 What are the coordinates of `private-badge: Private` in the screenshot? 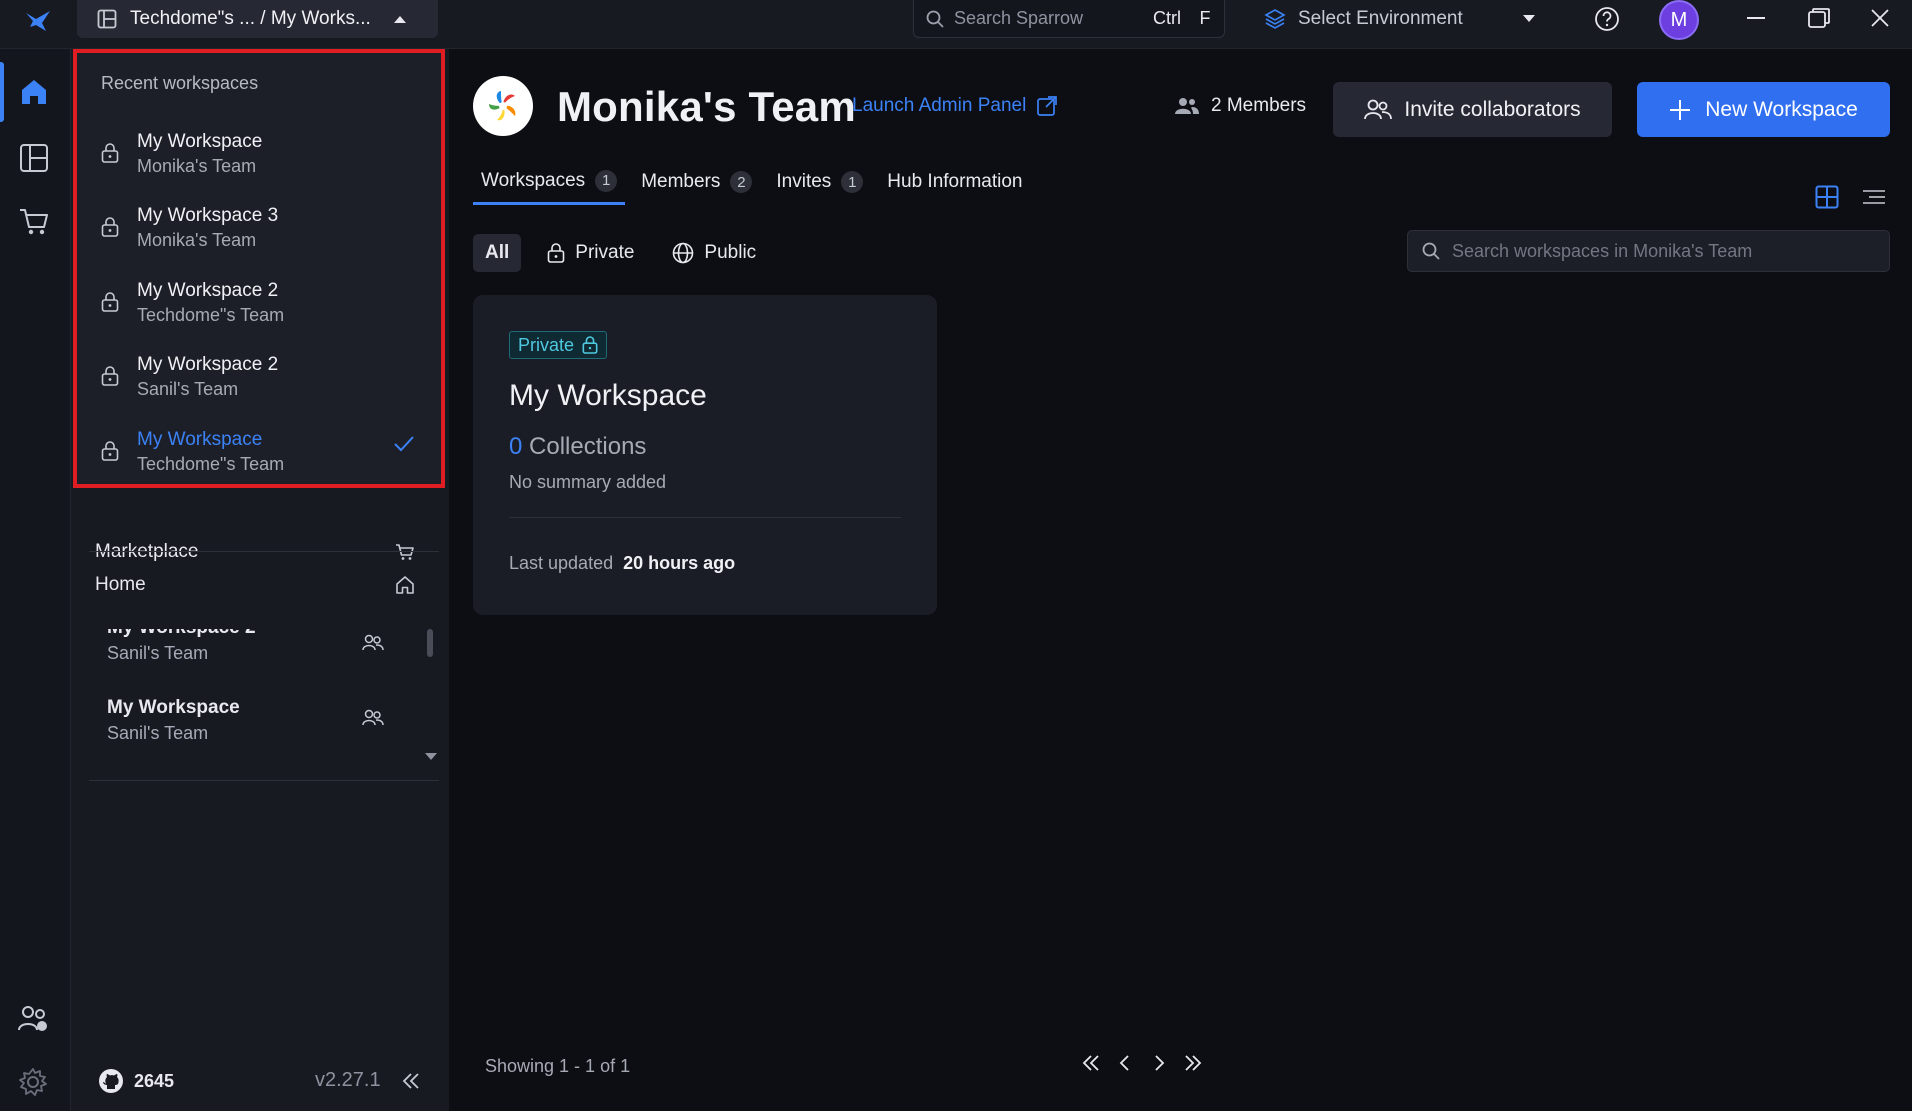 It's located at (558, 345).